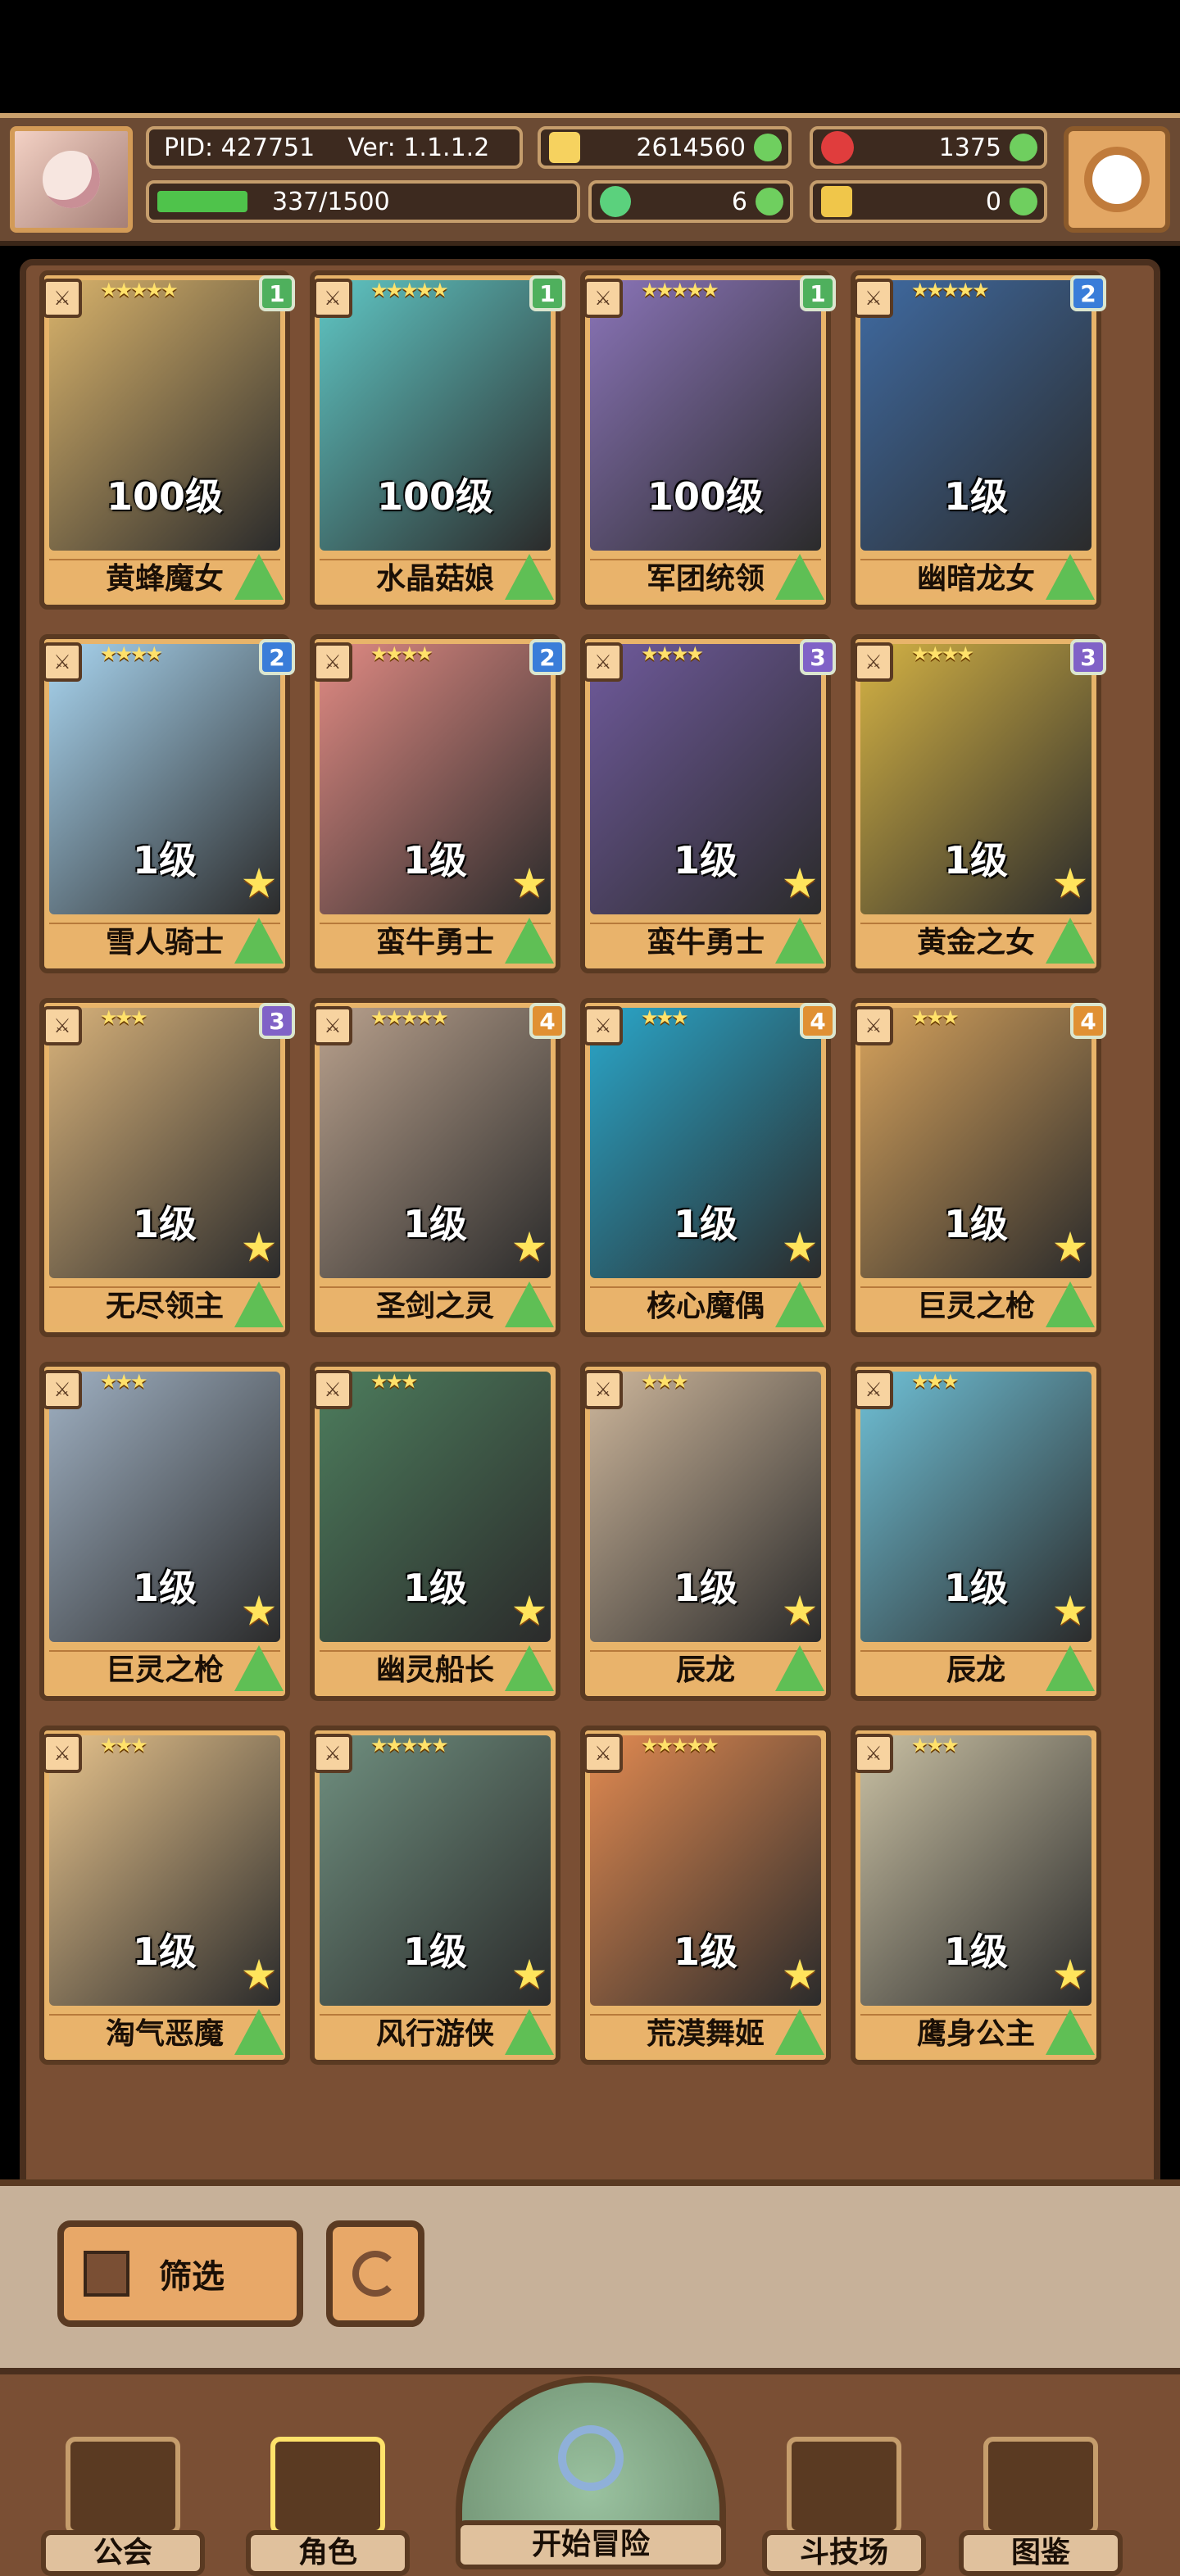 The height and width of the screenshot is (2576, 1180). I want to click on character-card: ⚔ ★★★ 3 1级 无尽领主 ★, so click(167, 1167).